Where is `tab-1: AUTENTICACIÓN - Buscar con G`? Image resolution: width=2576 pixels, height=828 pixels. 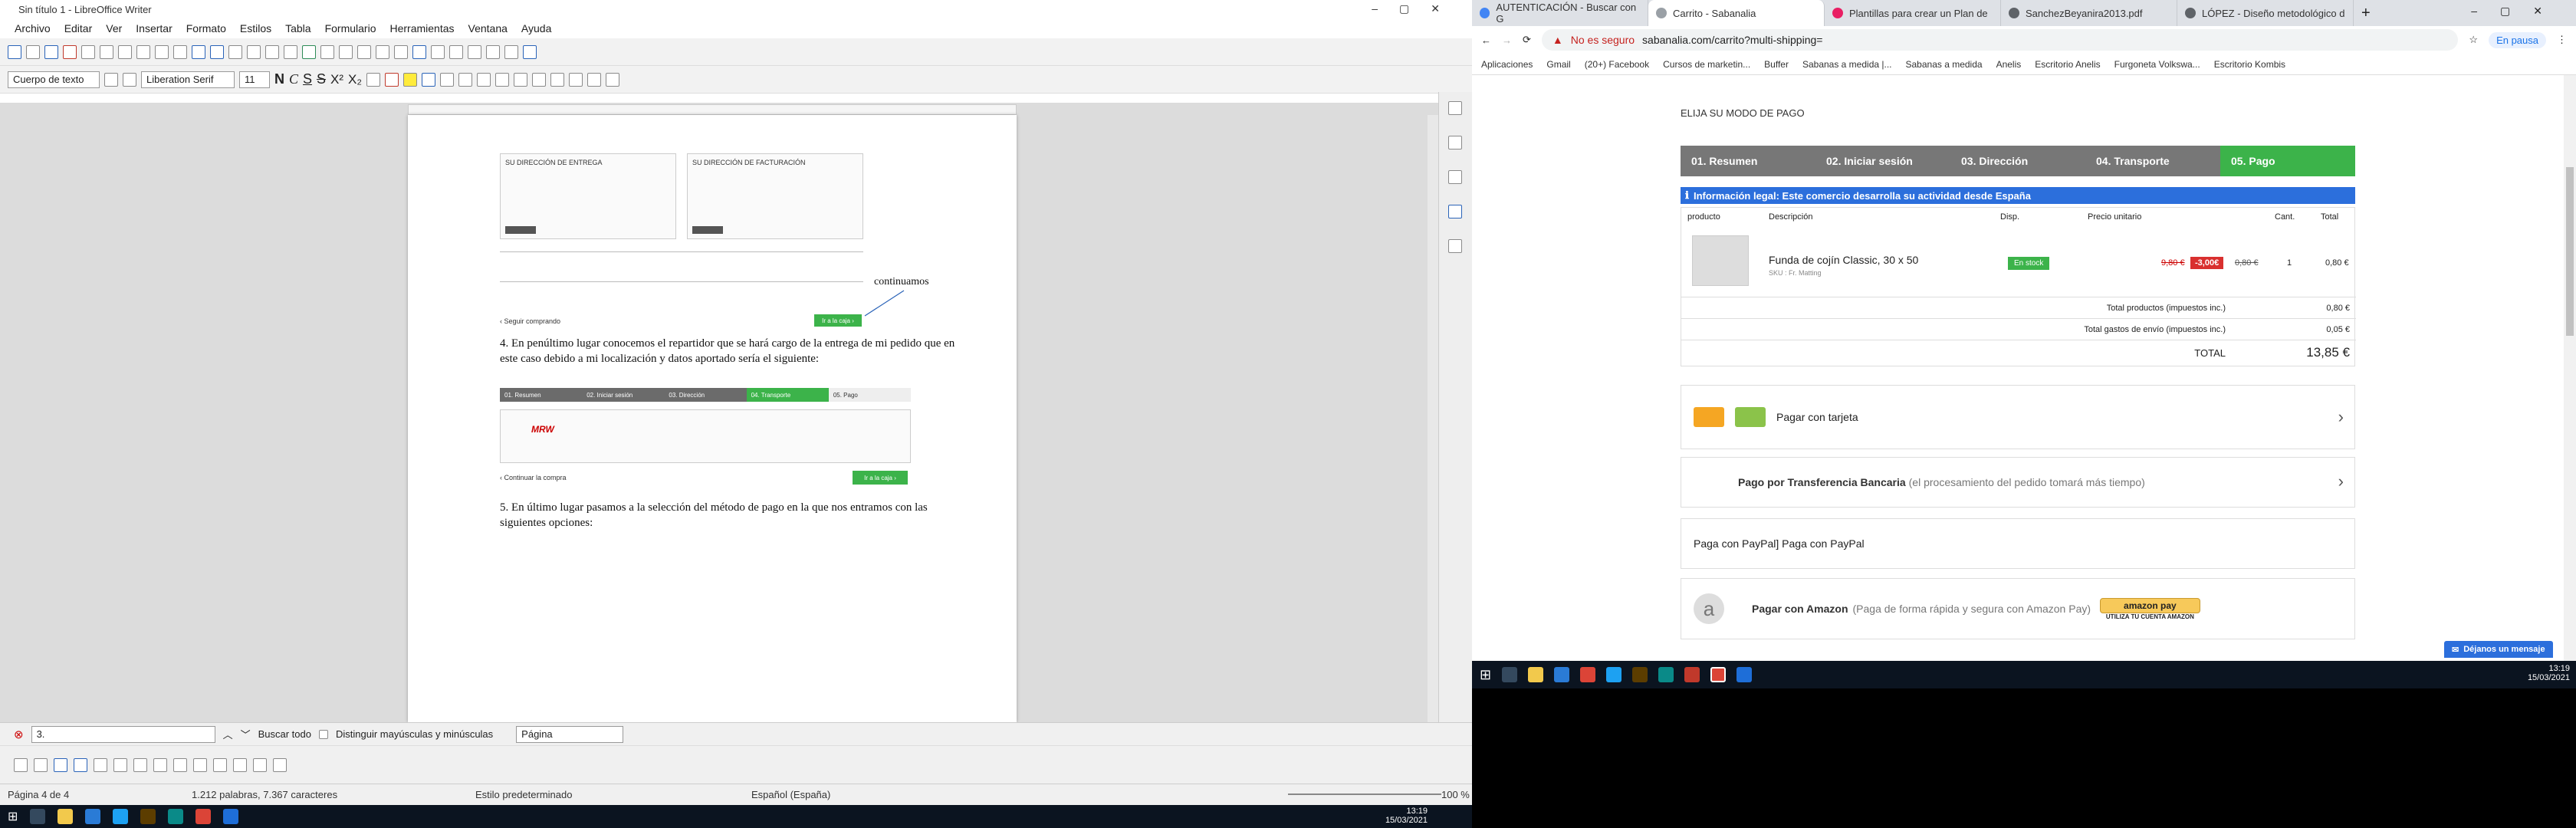 tab-1: AUTENTICACIÓN - Buscar con G is located at coordinates (1560, 13).